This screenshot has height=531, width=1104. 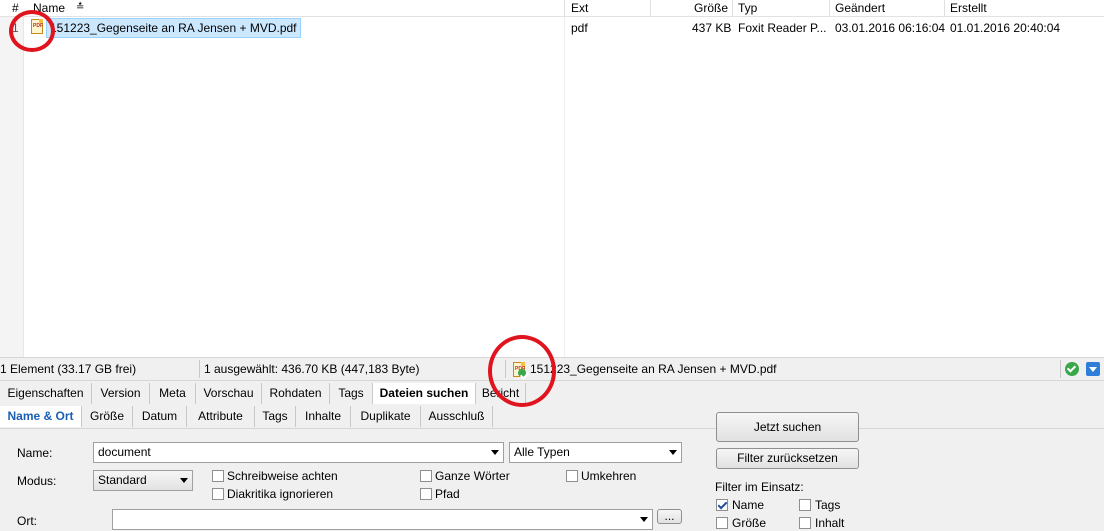 What do you see at coordinates (80, 7) in the screenshot?
I see `sort-ascending-icon: ≛` at bounding box center [80, 7].